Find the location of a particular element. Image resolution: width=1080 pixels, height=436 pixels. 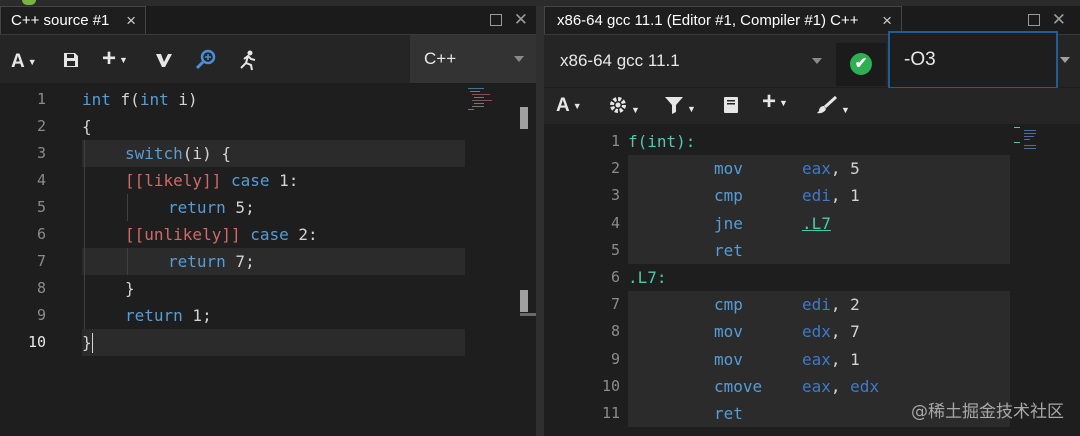

filter-button: ▼ is located at coordinates (680, 107).